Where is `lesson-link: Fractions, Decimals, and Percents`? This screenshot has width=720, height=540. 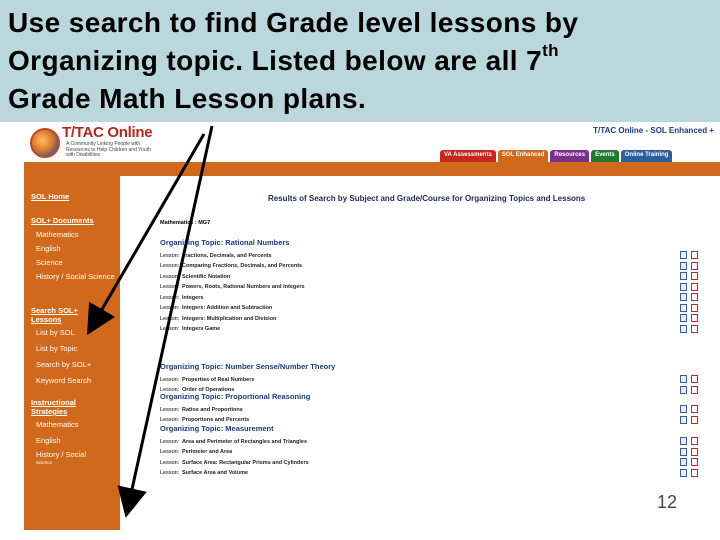 lesson-link: Fractions, Decimals, and Percents is located at coordinates (227, 256).